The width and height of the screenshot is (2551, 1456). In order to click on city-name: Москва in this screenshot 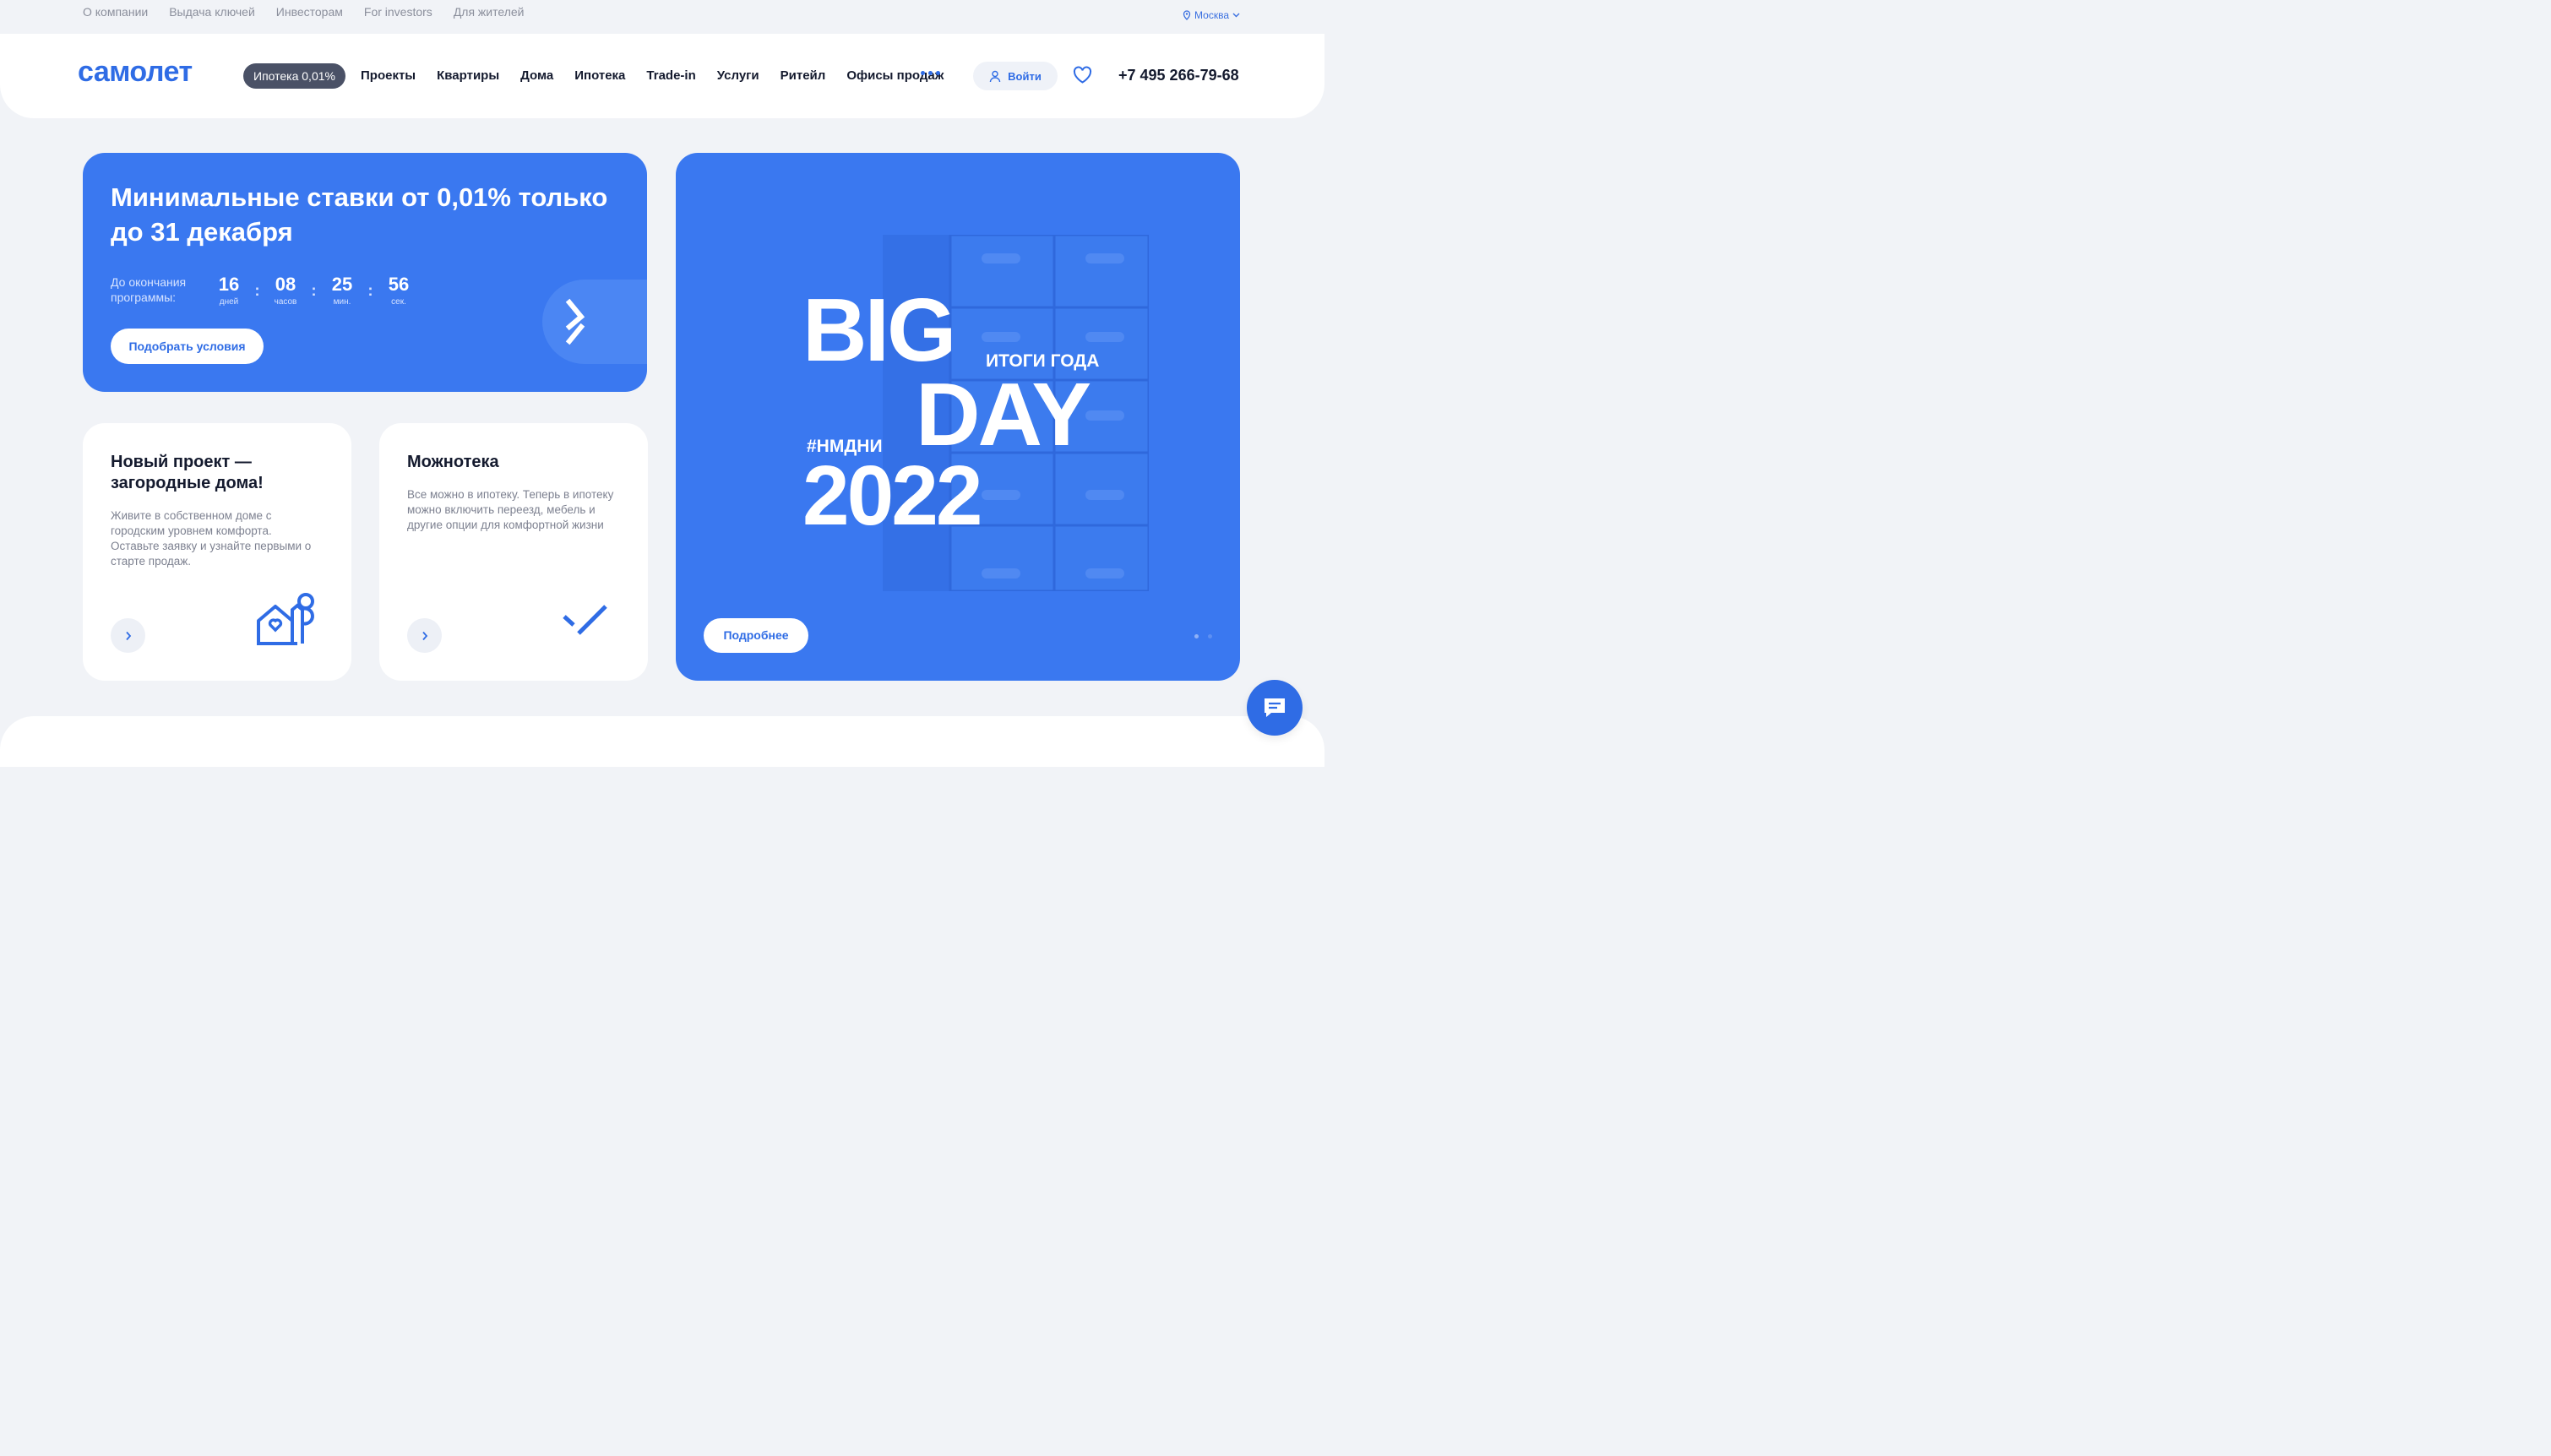, I will do `click(1211, 15)`.